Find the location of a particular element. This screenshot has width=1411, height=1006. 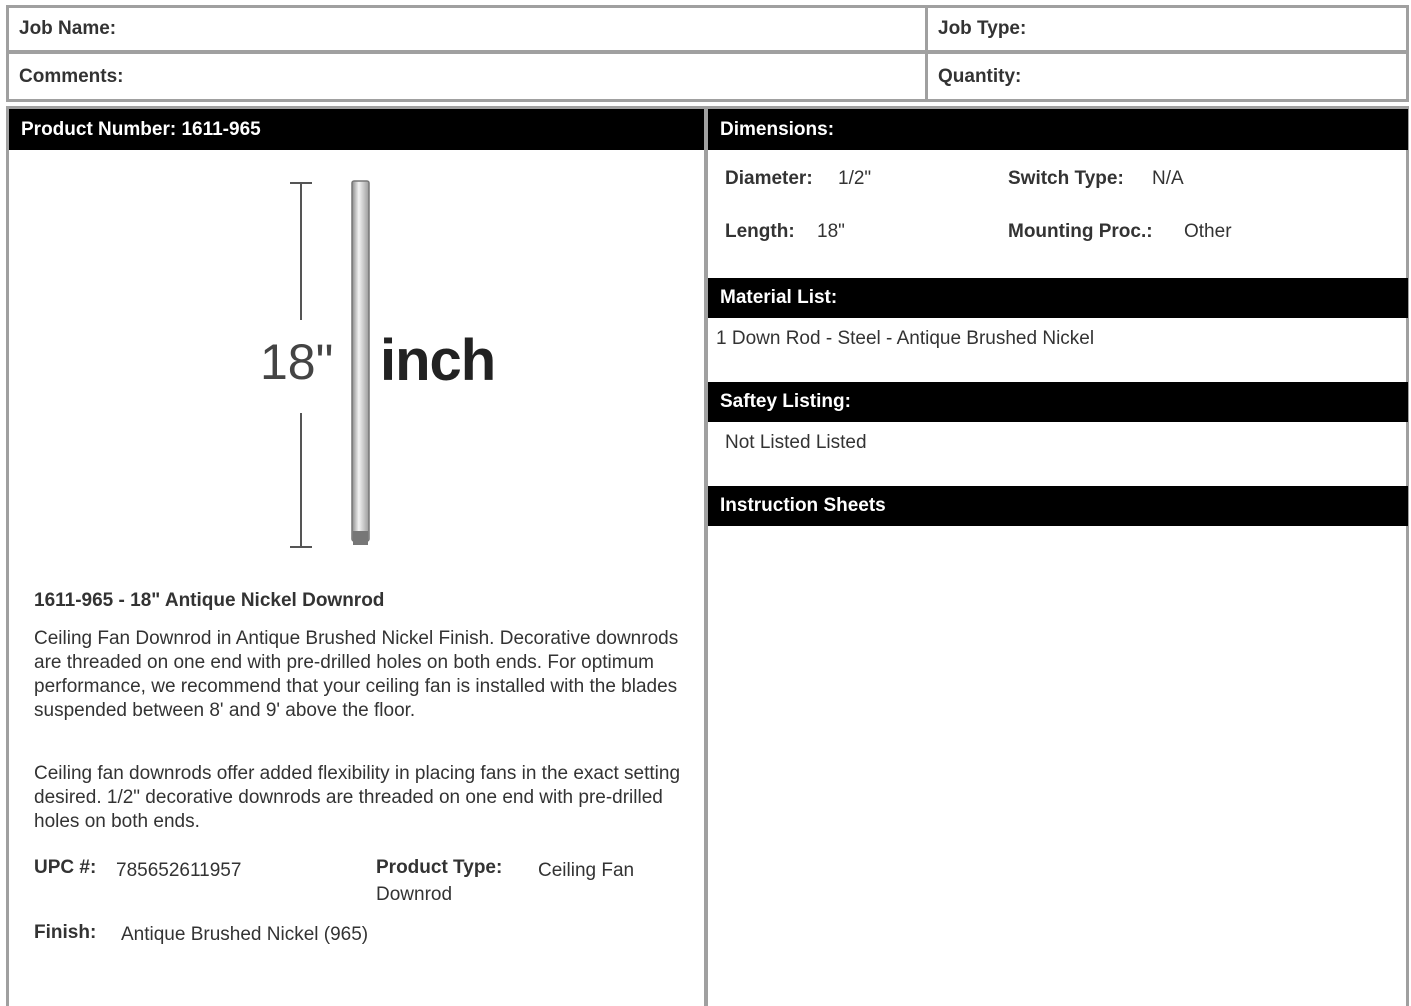

dimensions-bar: Dimensions: is located at coordinates (1058, 129).